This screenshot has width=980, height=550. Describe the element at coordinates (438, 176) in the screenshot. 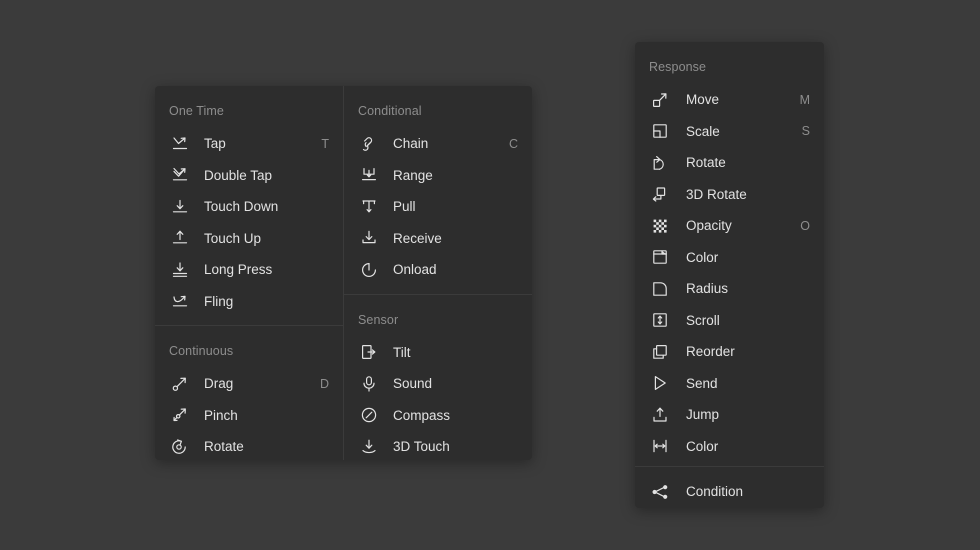

I see `menu-item-range: Range` at that location.